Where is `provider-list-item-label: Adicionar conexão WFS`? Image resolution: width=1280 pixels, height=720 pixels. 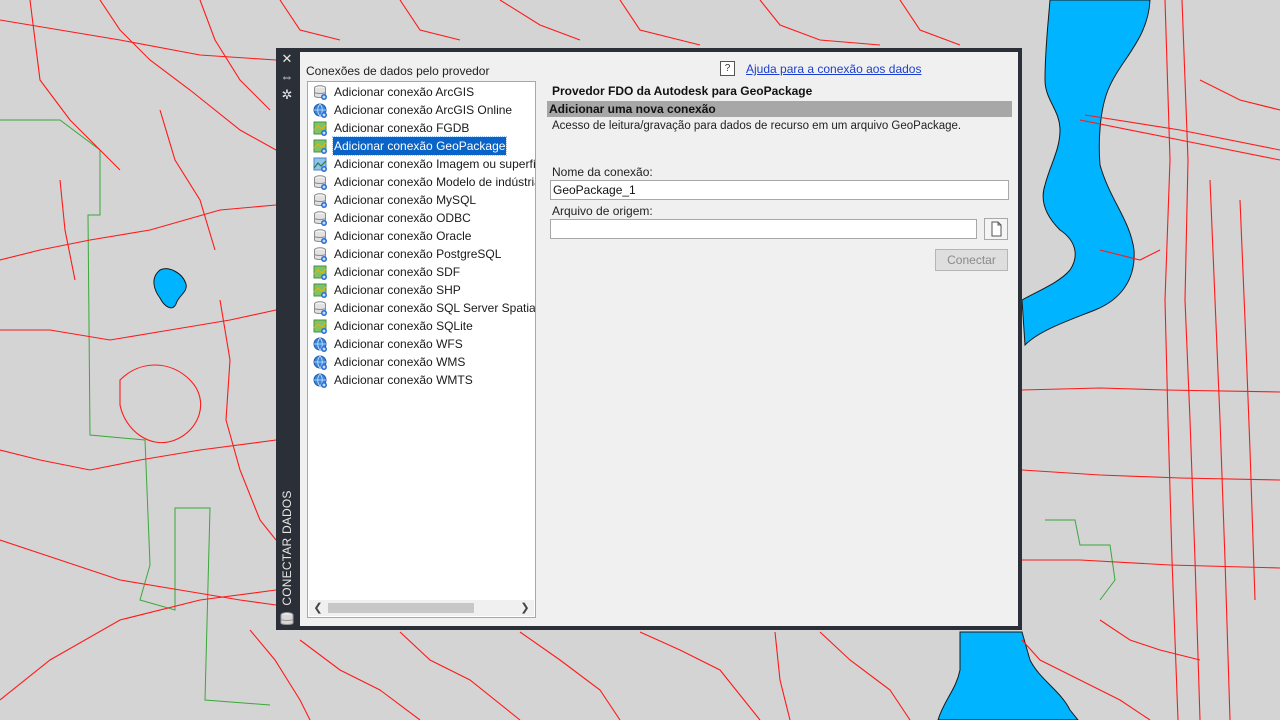 provider-list-item-label: Adicionar conexão WFS is located at coordinates (398, 344).